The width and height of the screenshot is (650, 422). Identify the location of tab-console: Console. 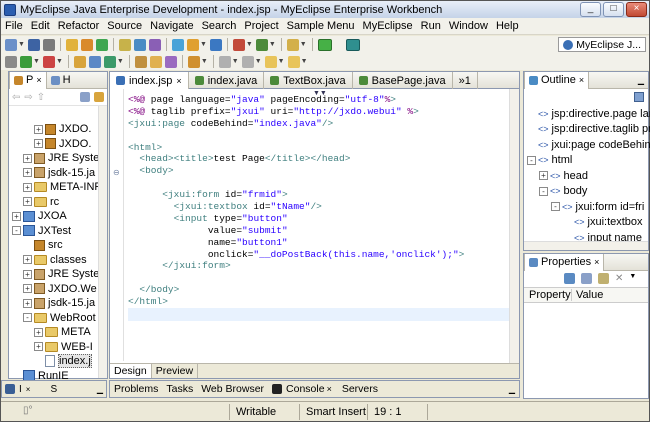
(305, 389).